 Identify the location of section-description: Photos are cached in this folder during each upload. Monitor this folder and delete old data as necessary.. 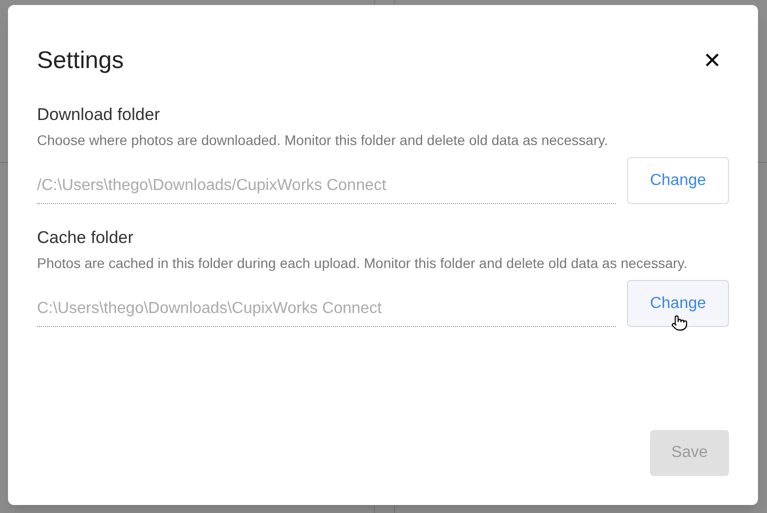
(362, 263).